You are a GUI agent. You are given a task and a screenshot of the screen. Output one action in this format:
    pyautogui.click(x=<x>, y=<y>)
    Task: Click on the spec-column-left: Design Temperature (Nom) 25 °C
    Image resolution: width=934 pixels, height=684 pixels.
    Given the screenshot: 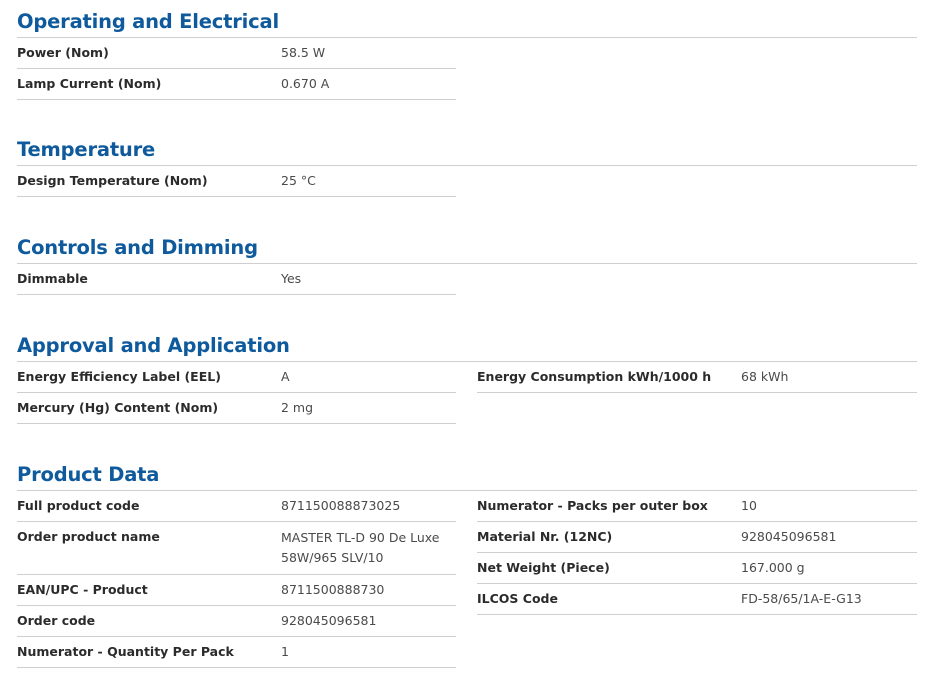 What is the action you would take?
    pyautogui.click(x=236, y=181)
    